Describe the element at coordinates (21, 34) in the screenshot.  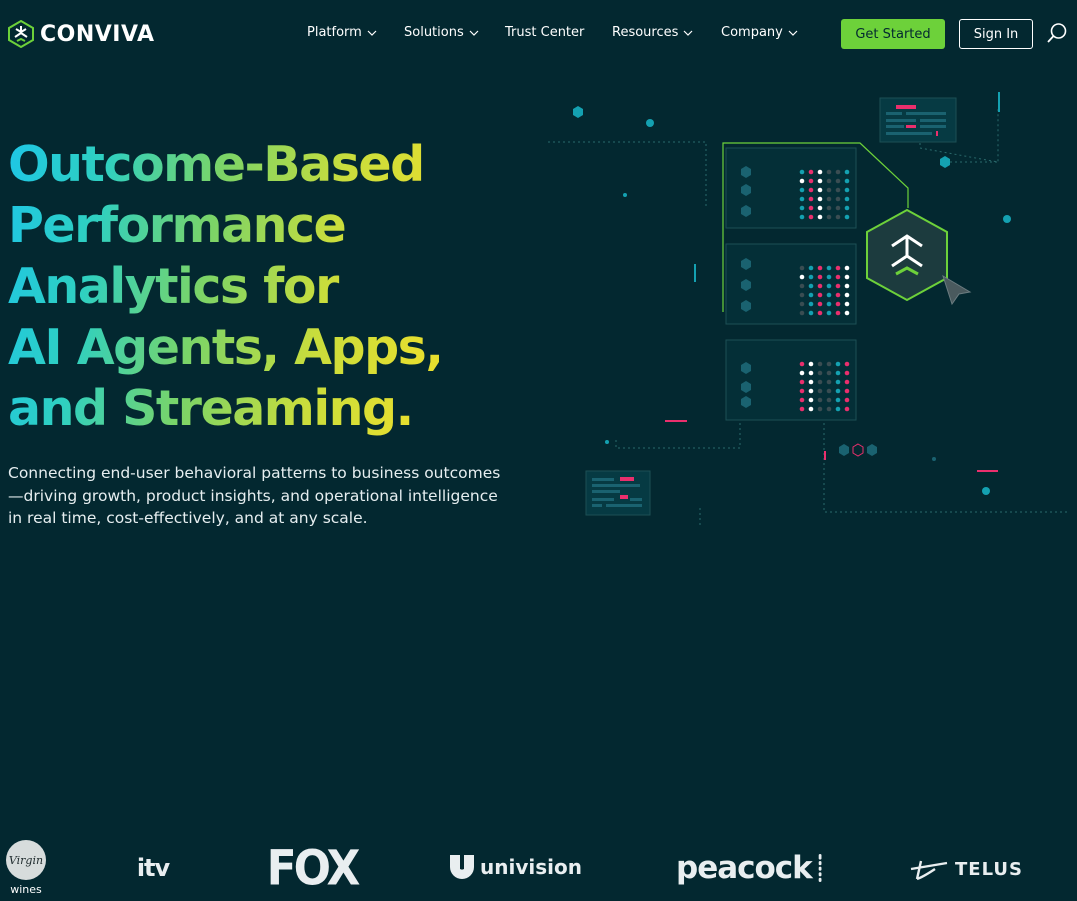
I see `conviva-logo-icon` at that location.